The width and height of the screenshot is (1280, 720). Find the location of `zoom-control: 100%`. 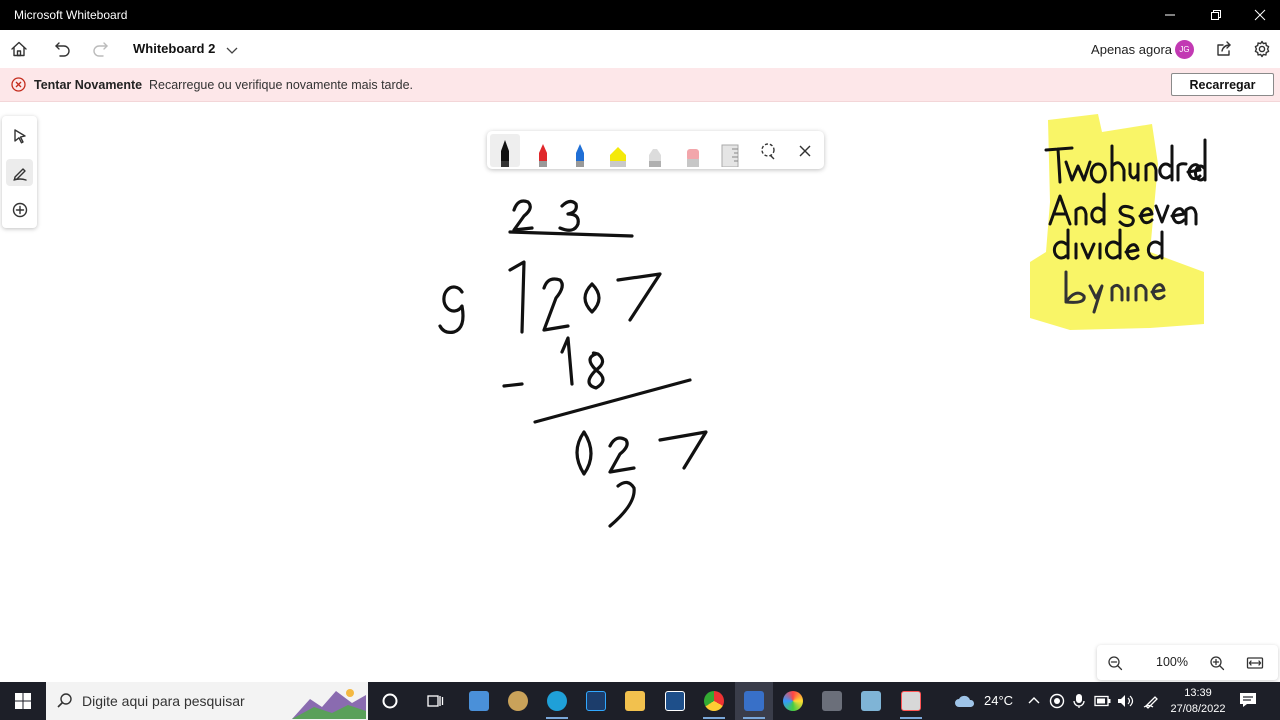

zoom-control: 100% is located at coordinates (1187, 662).